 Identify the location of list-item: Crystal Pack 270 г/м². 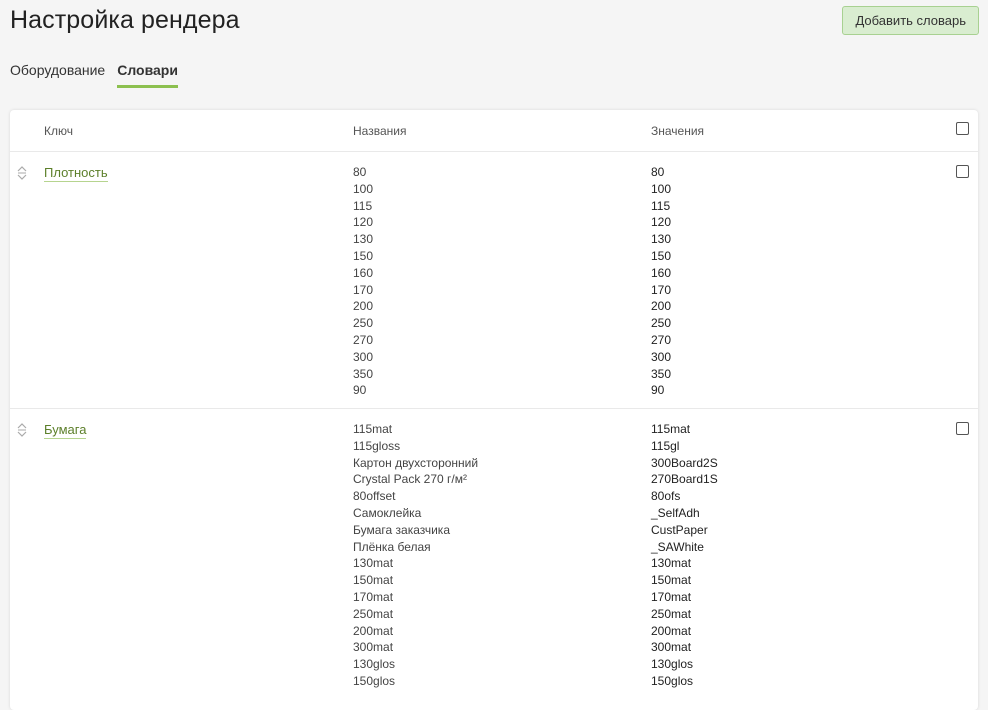
(410, 479).